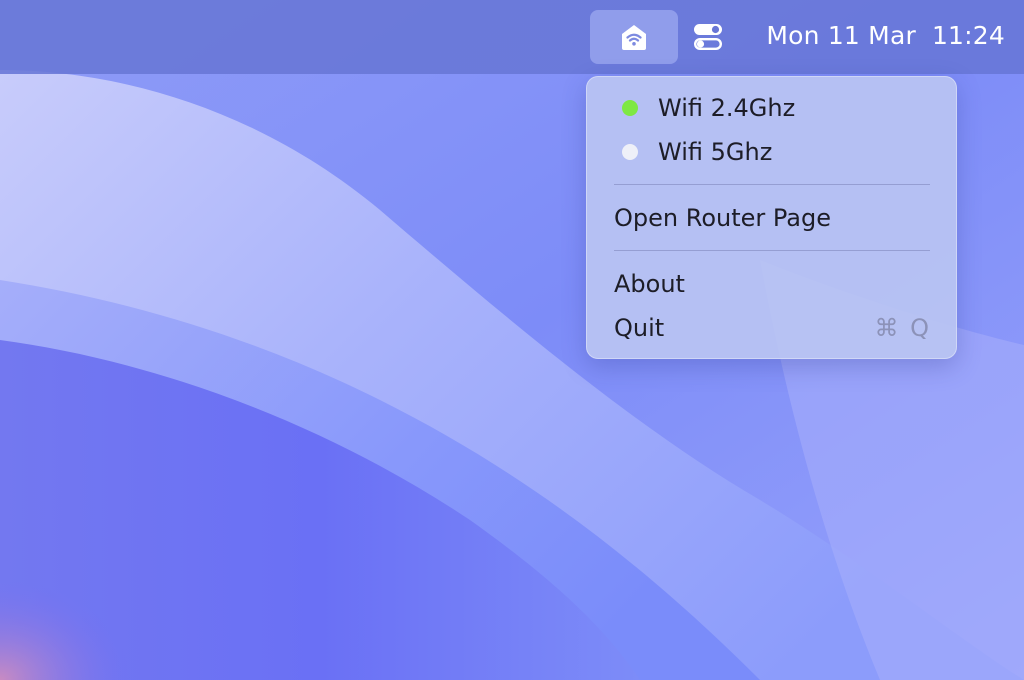 The width and height of the screenshot is (1024, 680). Describe the element at coordinates (726, 108) in the screenshot. I see `menu-item-wifi-24ghz: Wifi 2.4Ghz` at that location.